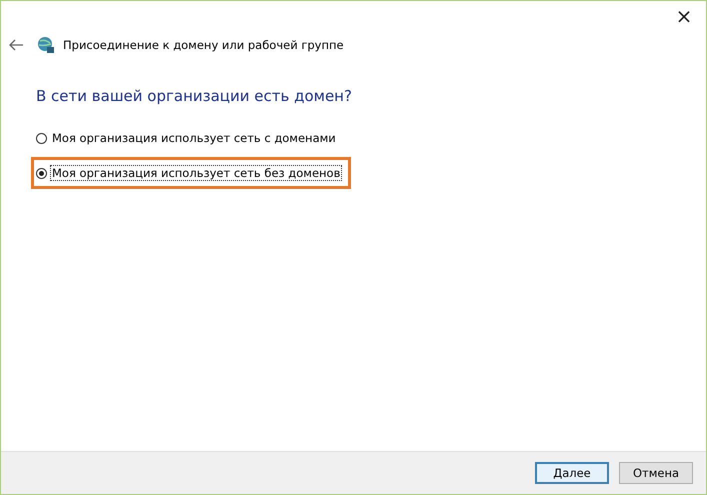  Describe the element at coordinates (187, 138) in the screenshot. I see `radio-option: Моя организация использует сеть с доменами` at that location.